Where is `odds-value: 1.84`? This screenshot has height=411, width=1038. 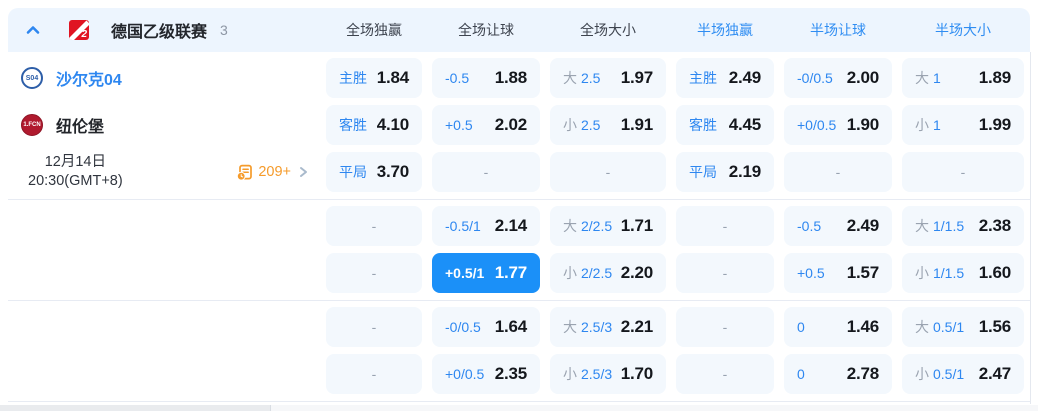
odds-value: 1.84 is located at coordinates (392, 77).